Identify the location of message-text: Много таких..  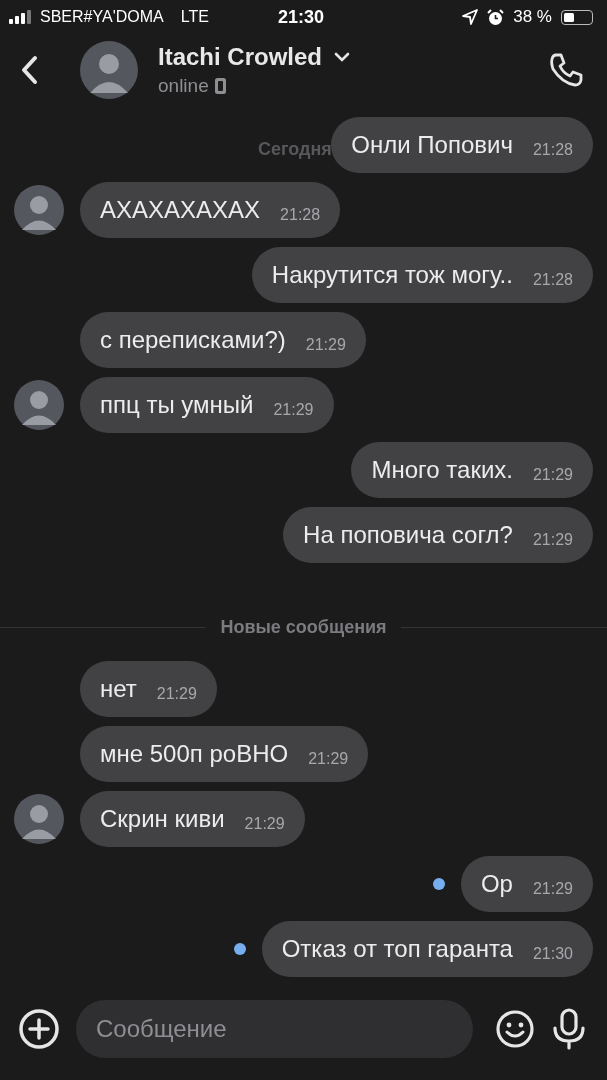
(442, 470).